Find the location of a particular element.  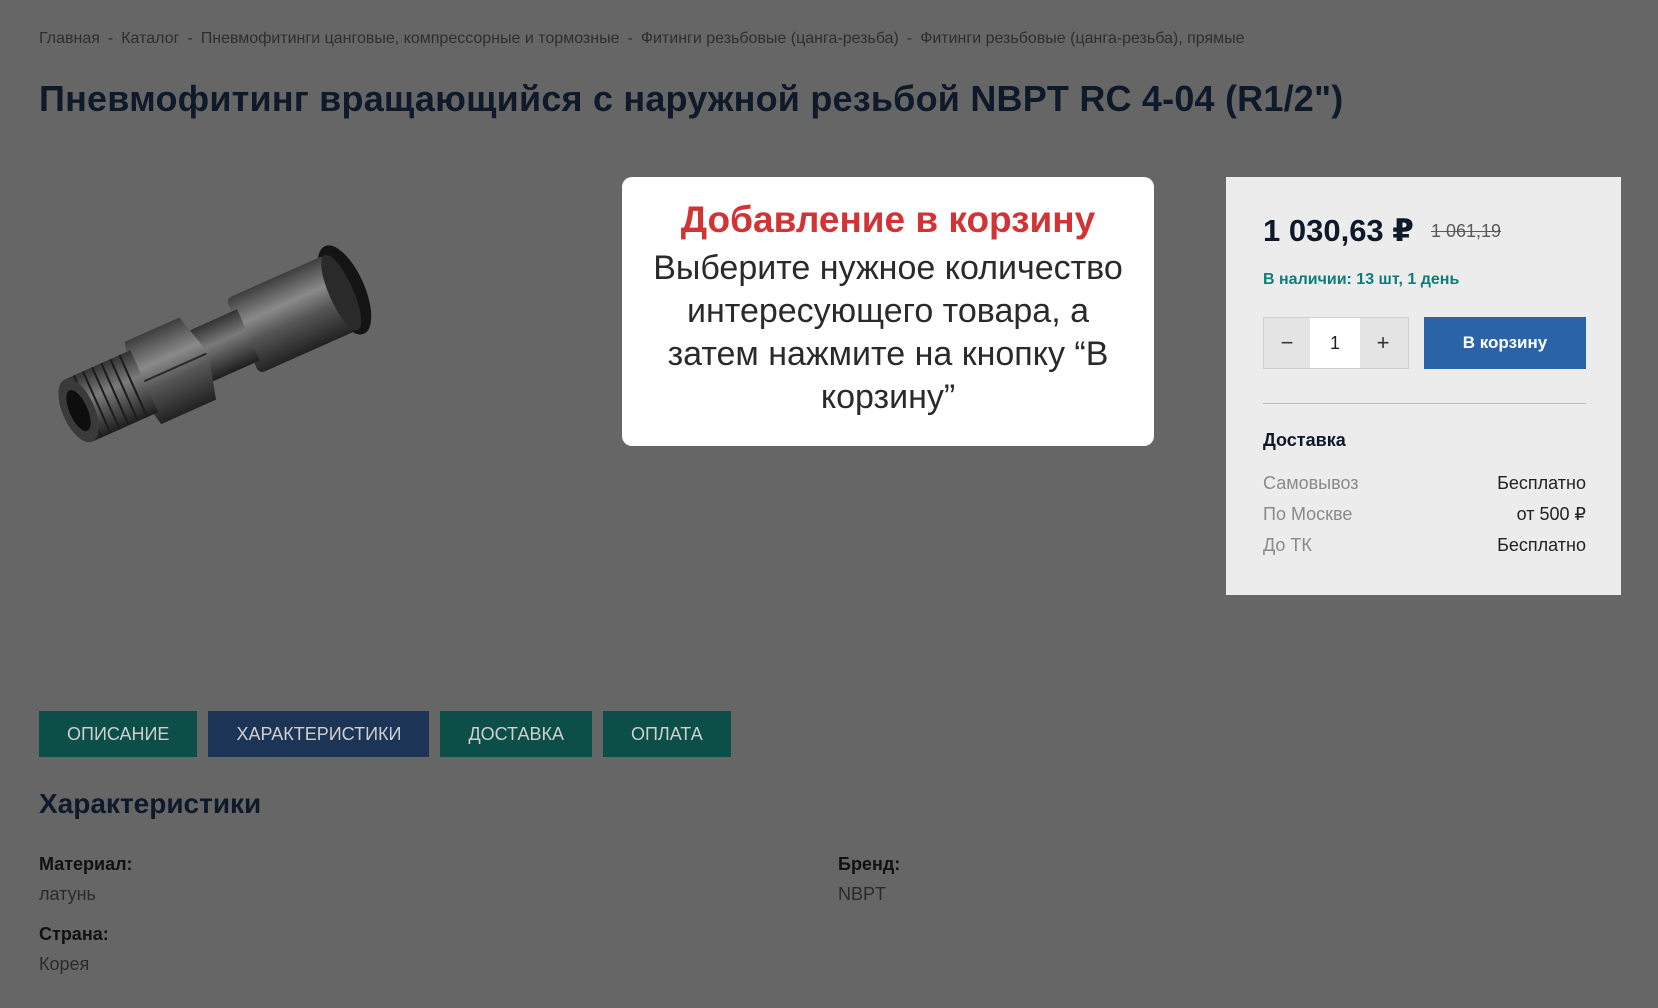

modal-title: Добавление в корзину is located at coordinates (888, 219).